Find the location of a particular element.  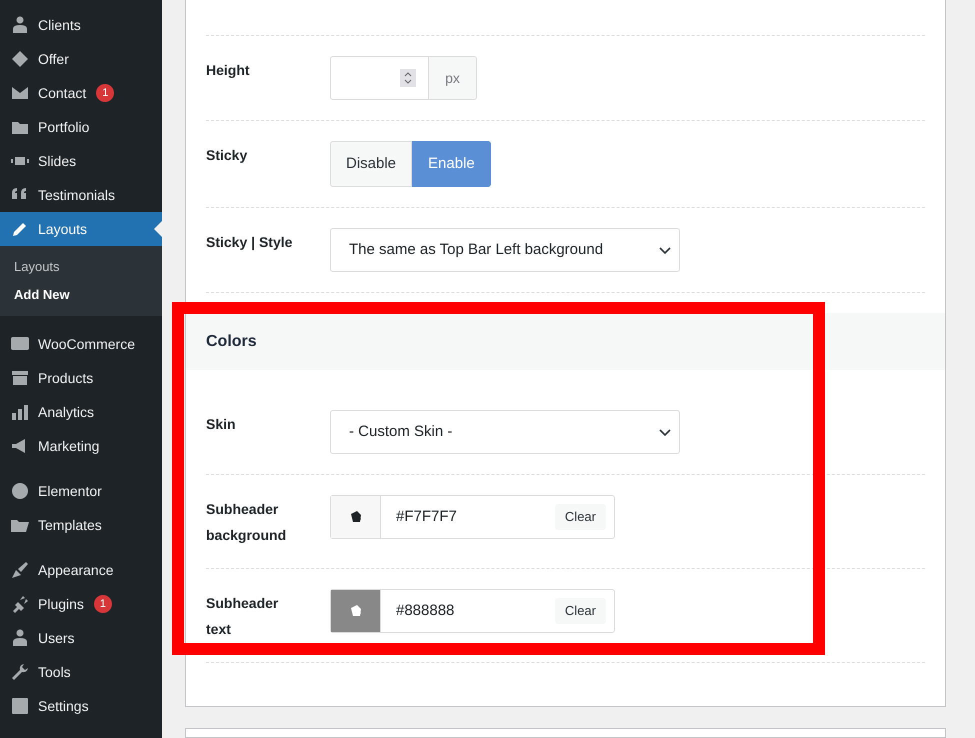

sidebar-item: Products is located at coordinates (81, 378).